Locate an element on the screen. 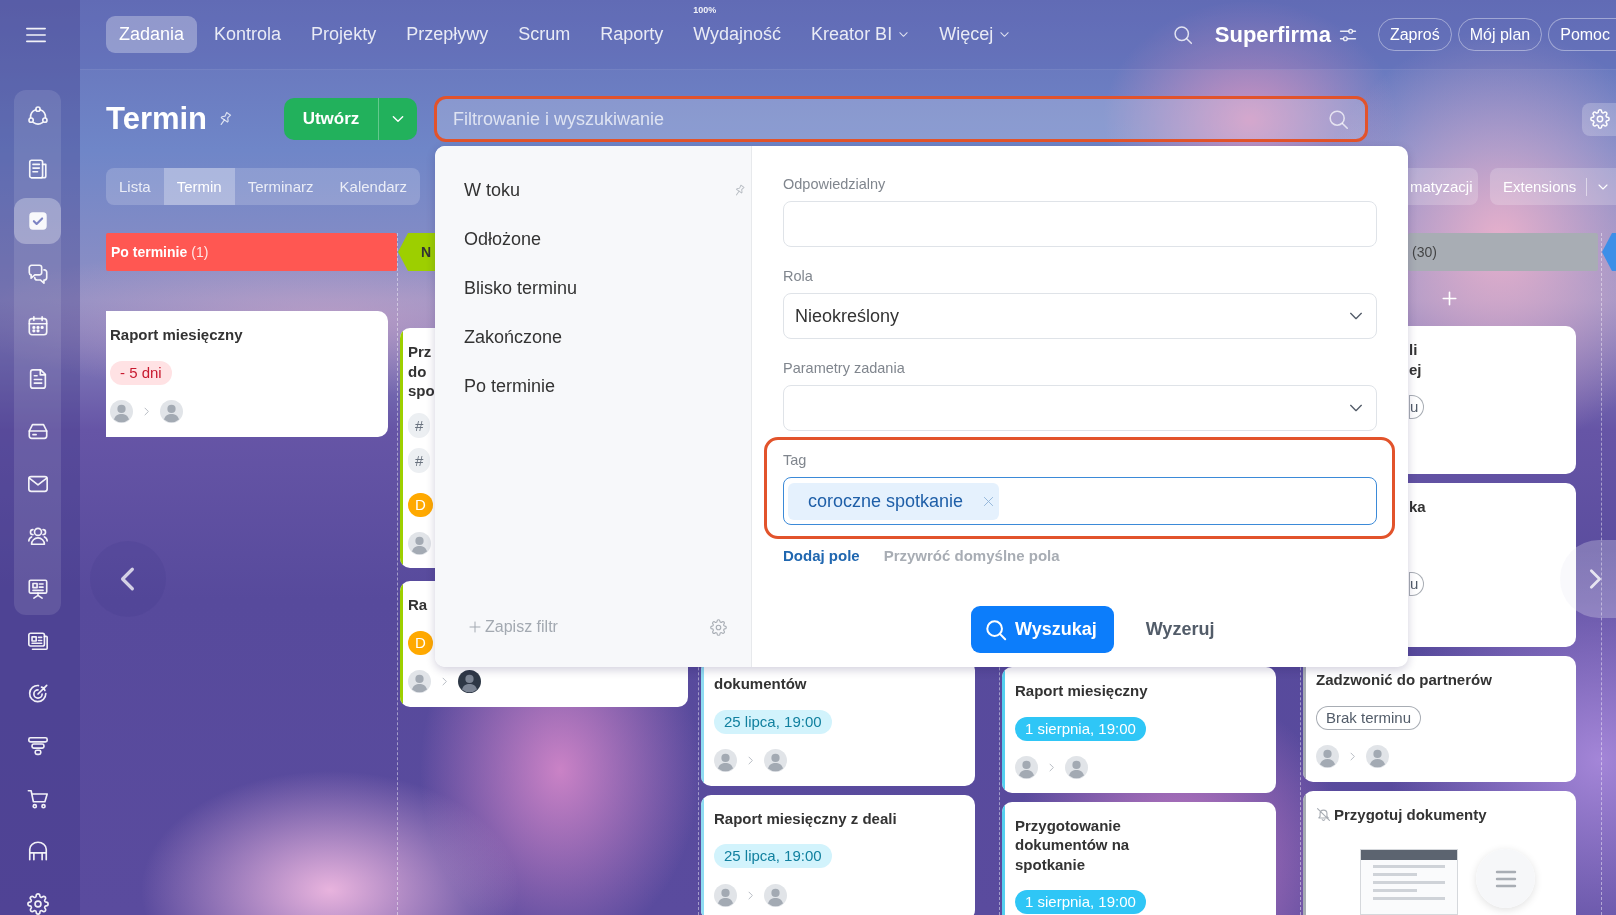 The width and height of the screenshot is (1616, 915). preset-item: Odłożone is located at coordinates (593, 239).